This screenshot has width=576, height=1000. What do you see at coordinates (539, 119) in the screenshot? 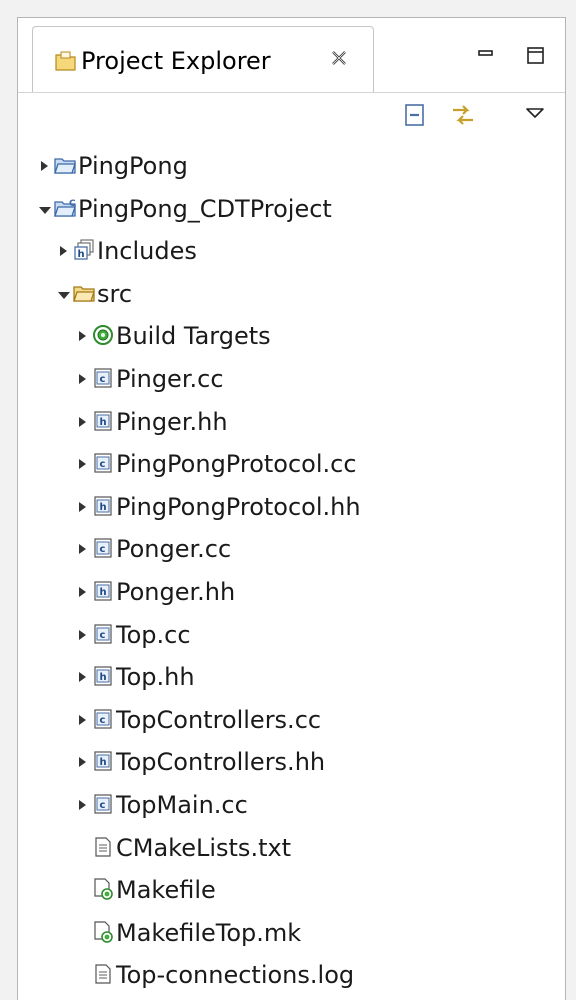
I see `view-menu-icon` at bounding box center [539, 119].